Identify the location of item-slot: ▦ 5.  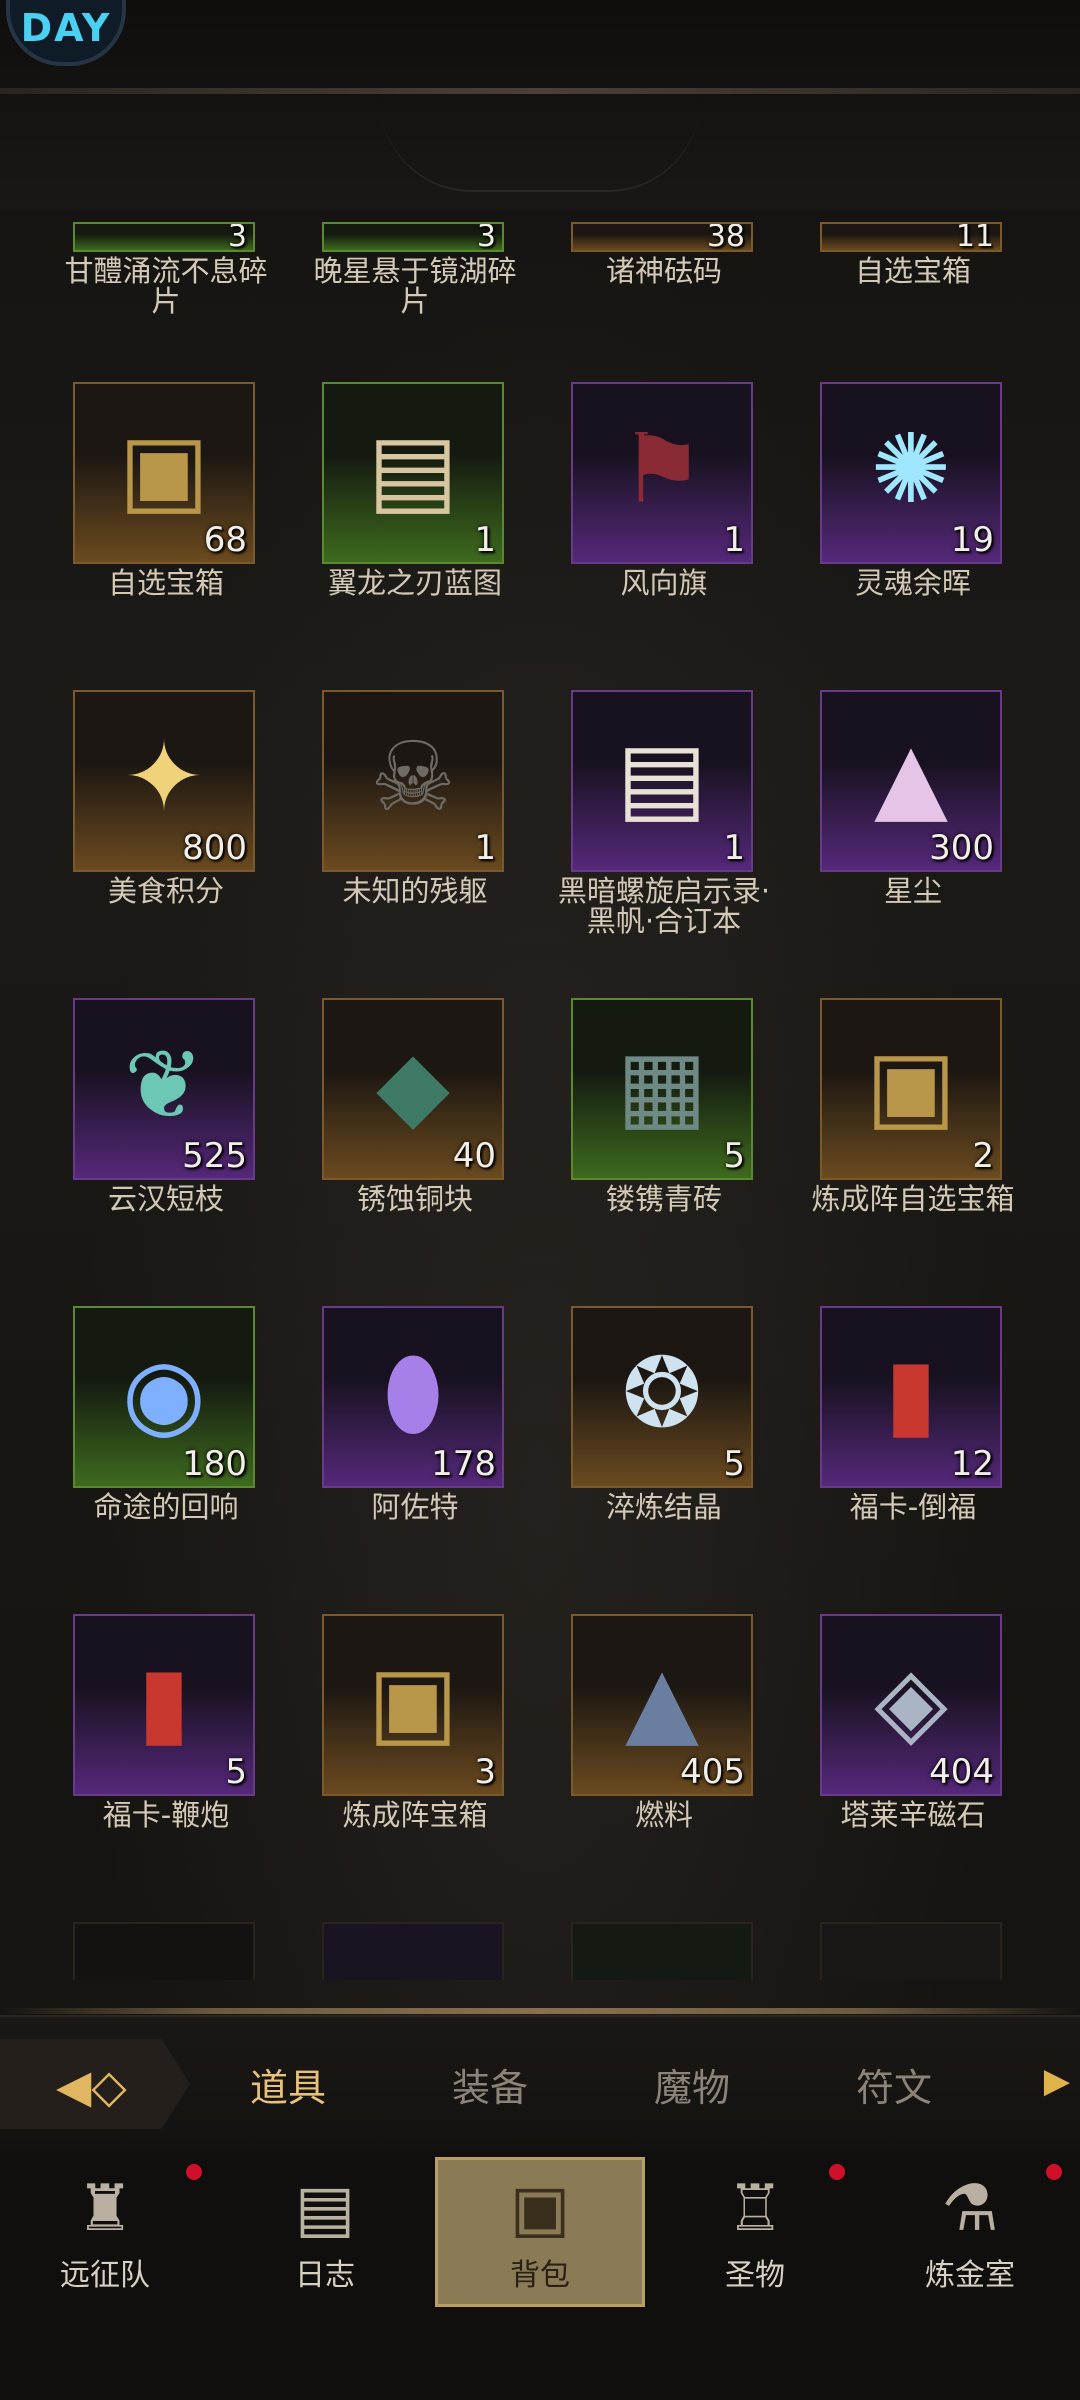
(662, 1089).